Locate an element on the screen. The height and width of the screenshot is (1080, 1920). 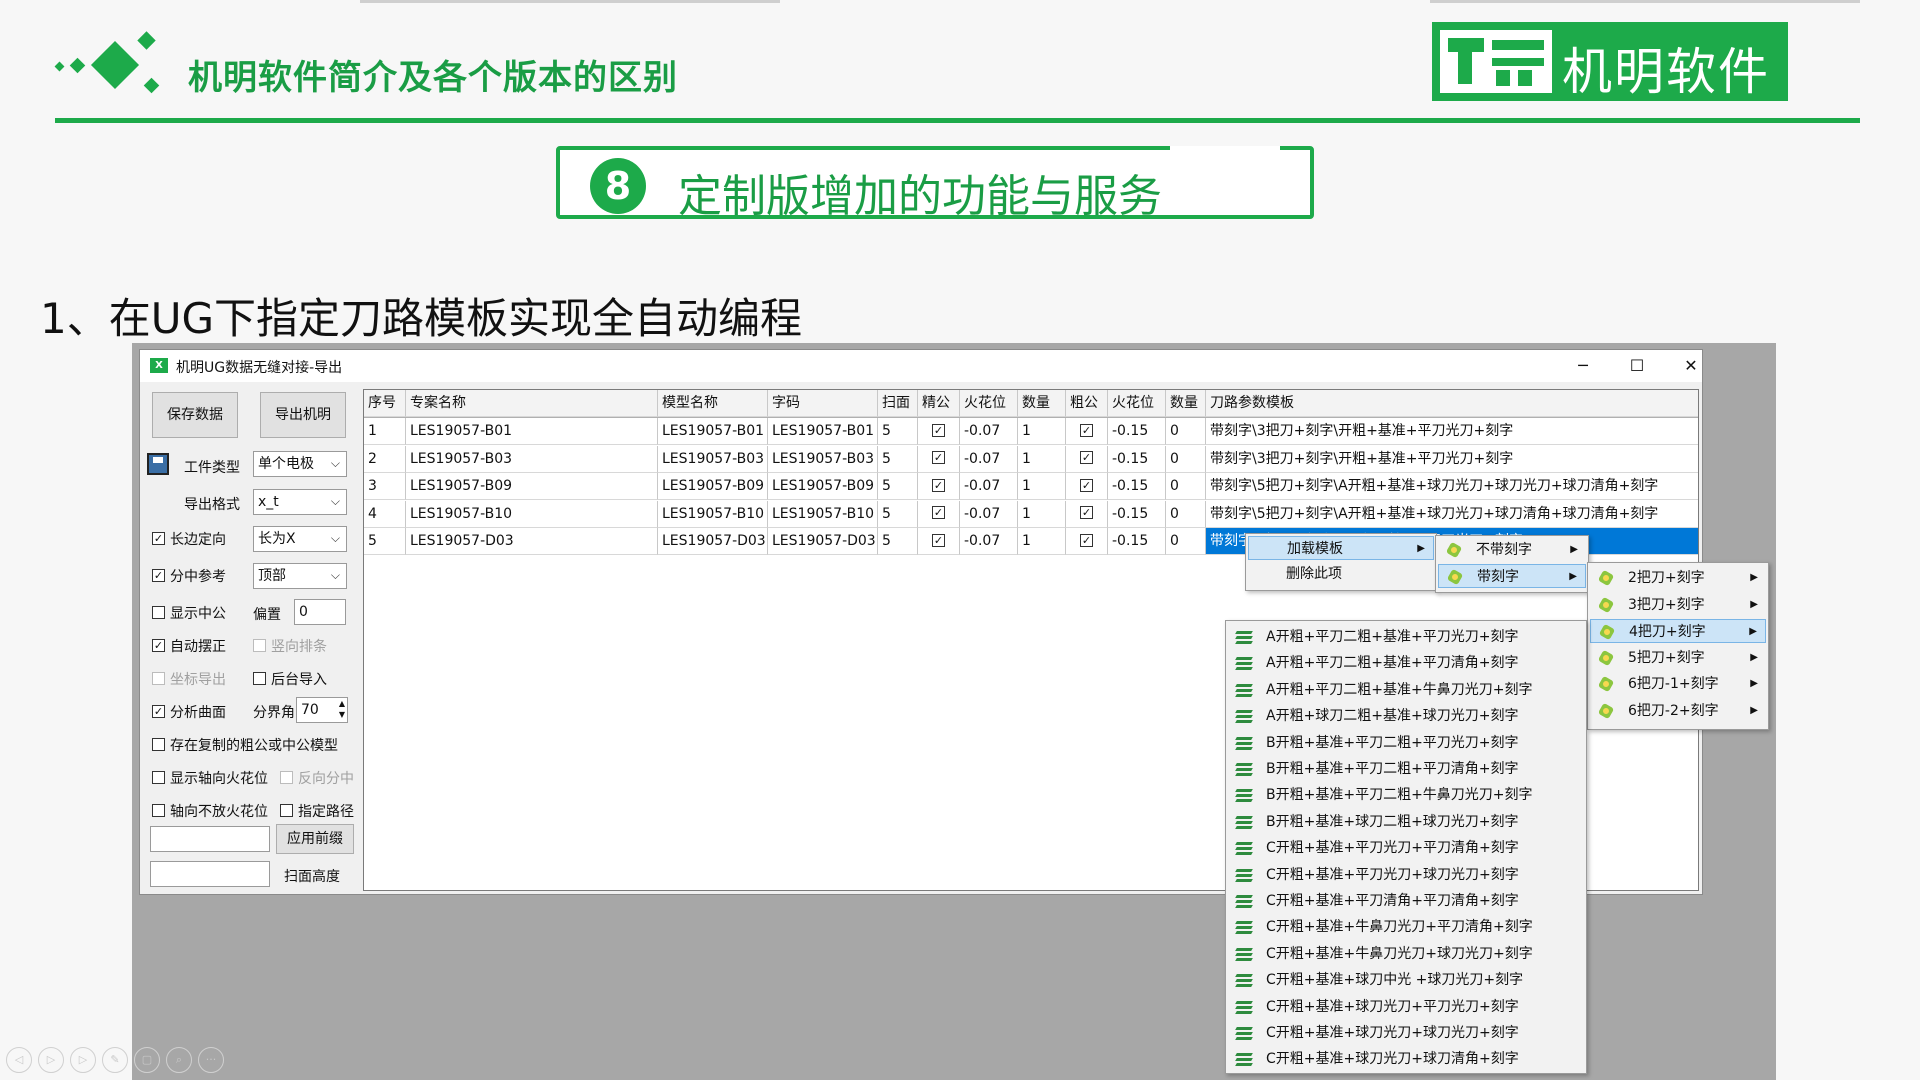
column-header: 扫面 is located at coordinates (898, 403).